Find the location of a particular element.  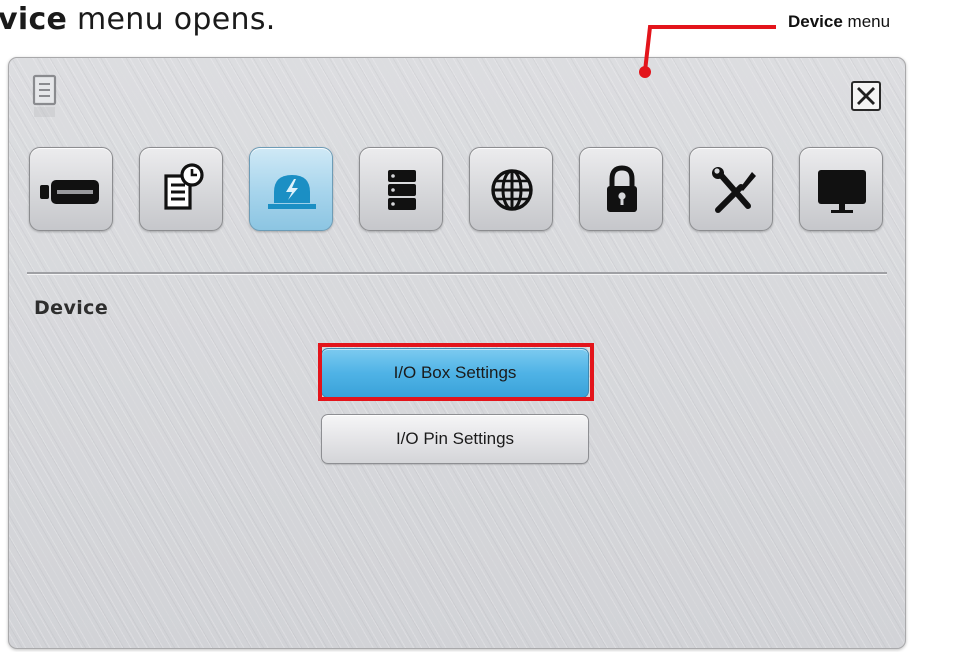

lock-icon is located at coordinates (622, 188).